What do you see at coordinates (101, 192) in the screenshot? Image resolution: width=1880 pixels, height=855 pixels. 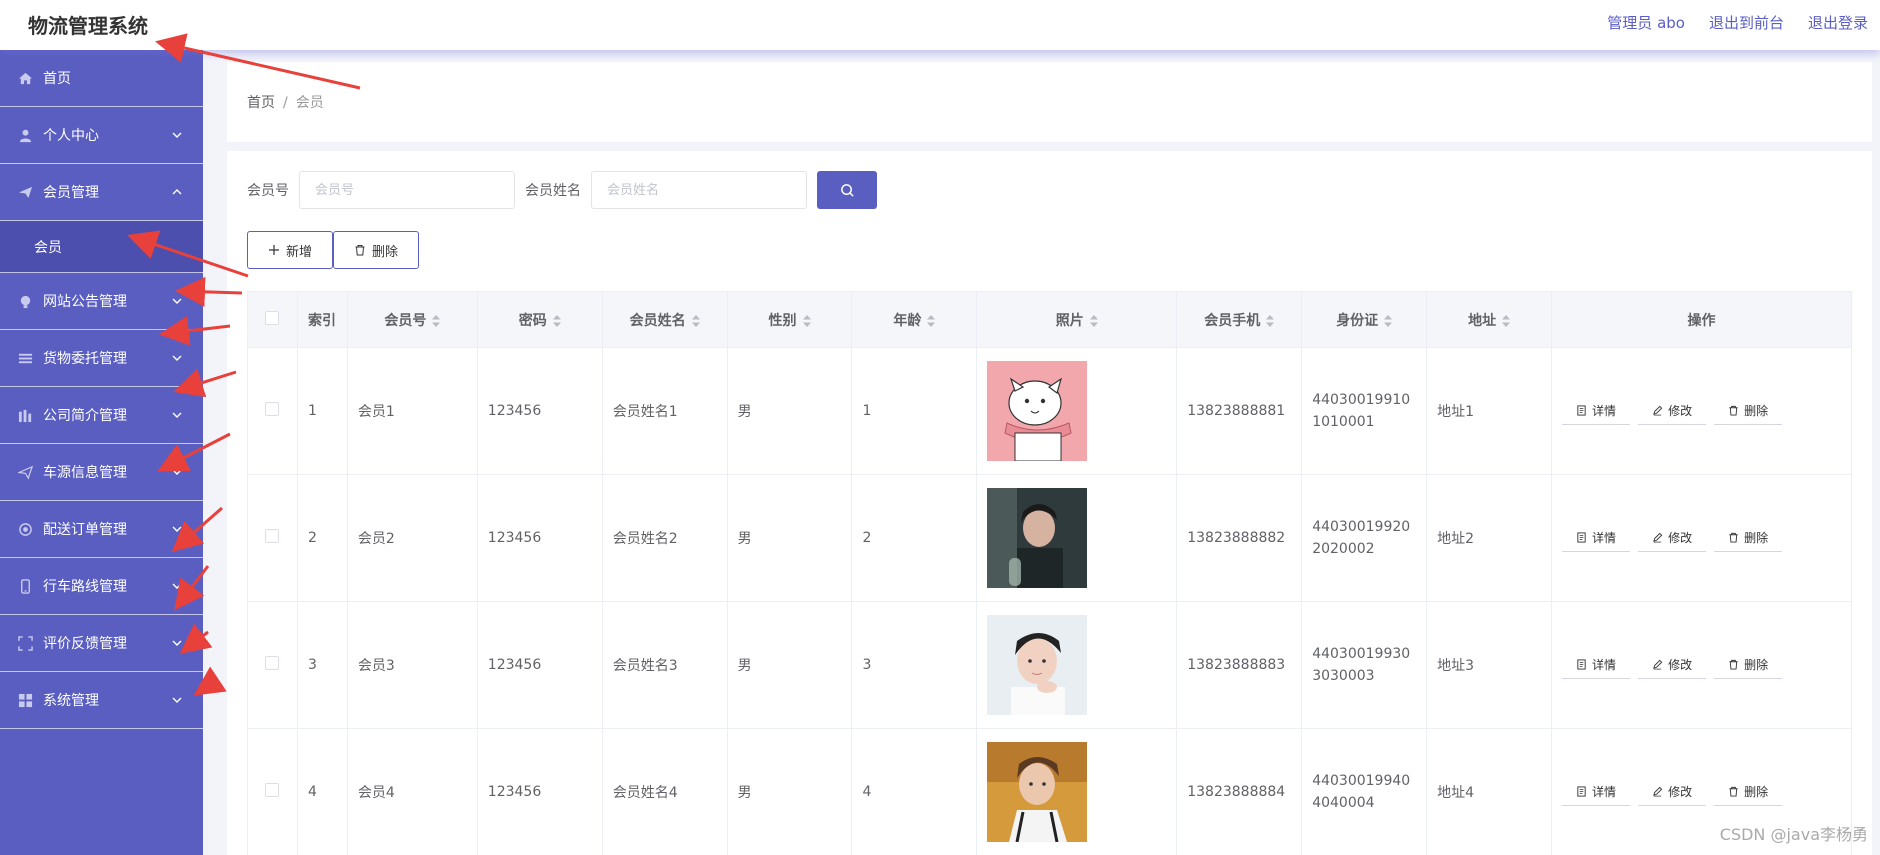 I see `sidebar-item-member-management: 会员管理` at bounding box center [101, 192].